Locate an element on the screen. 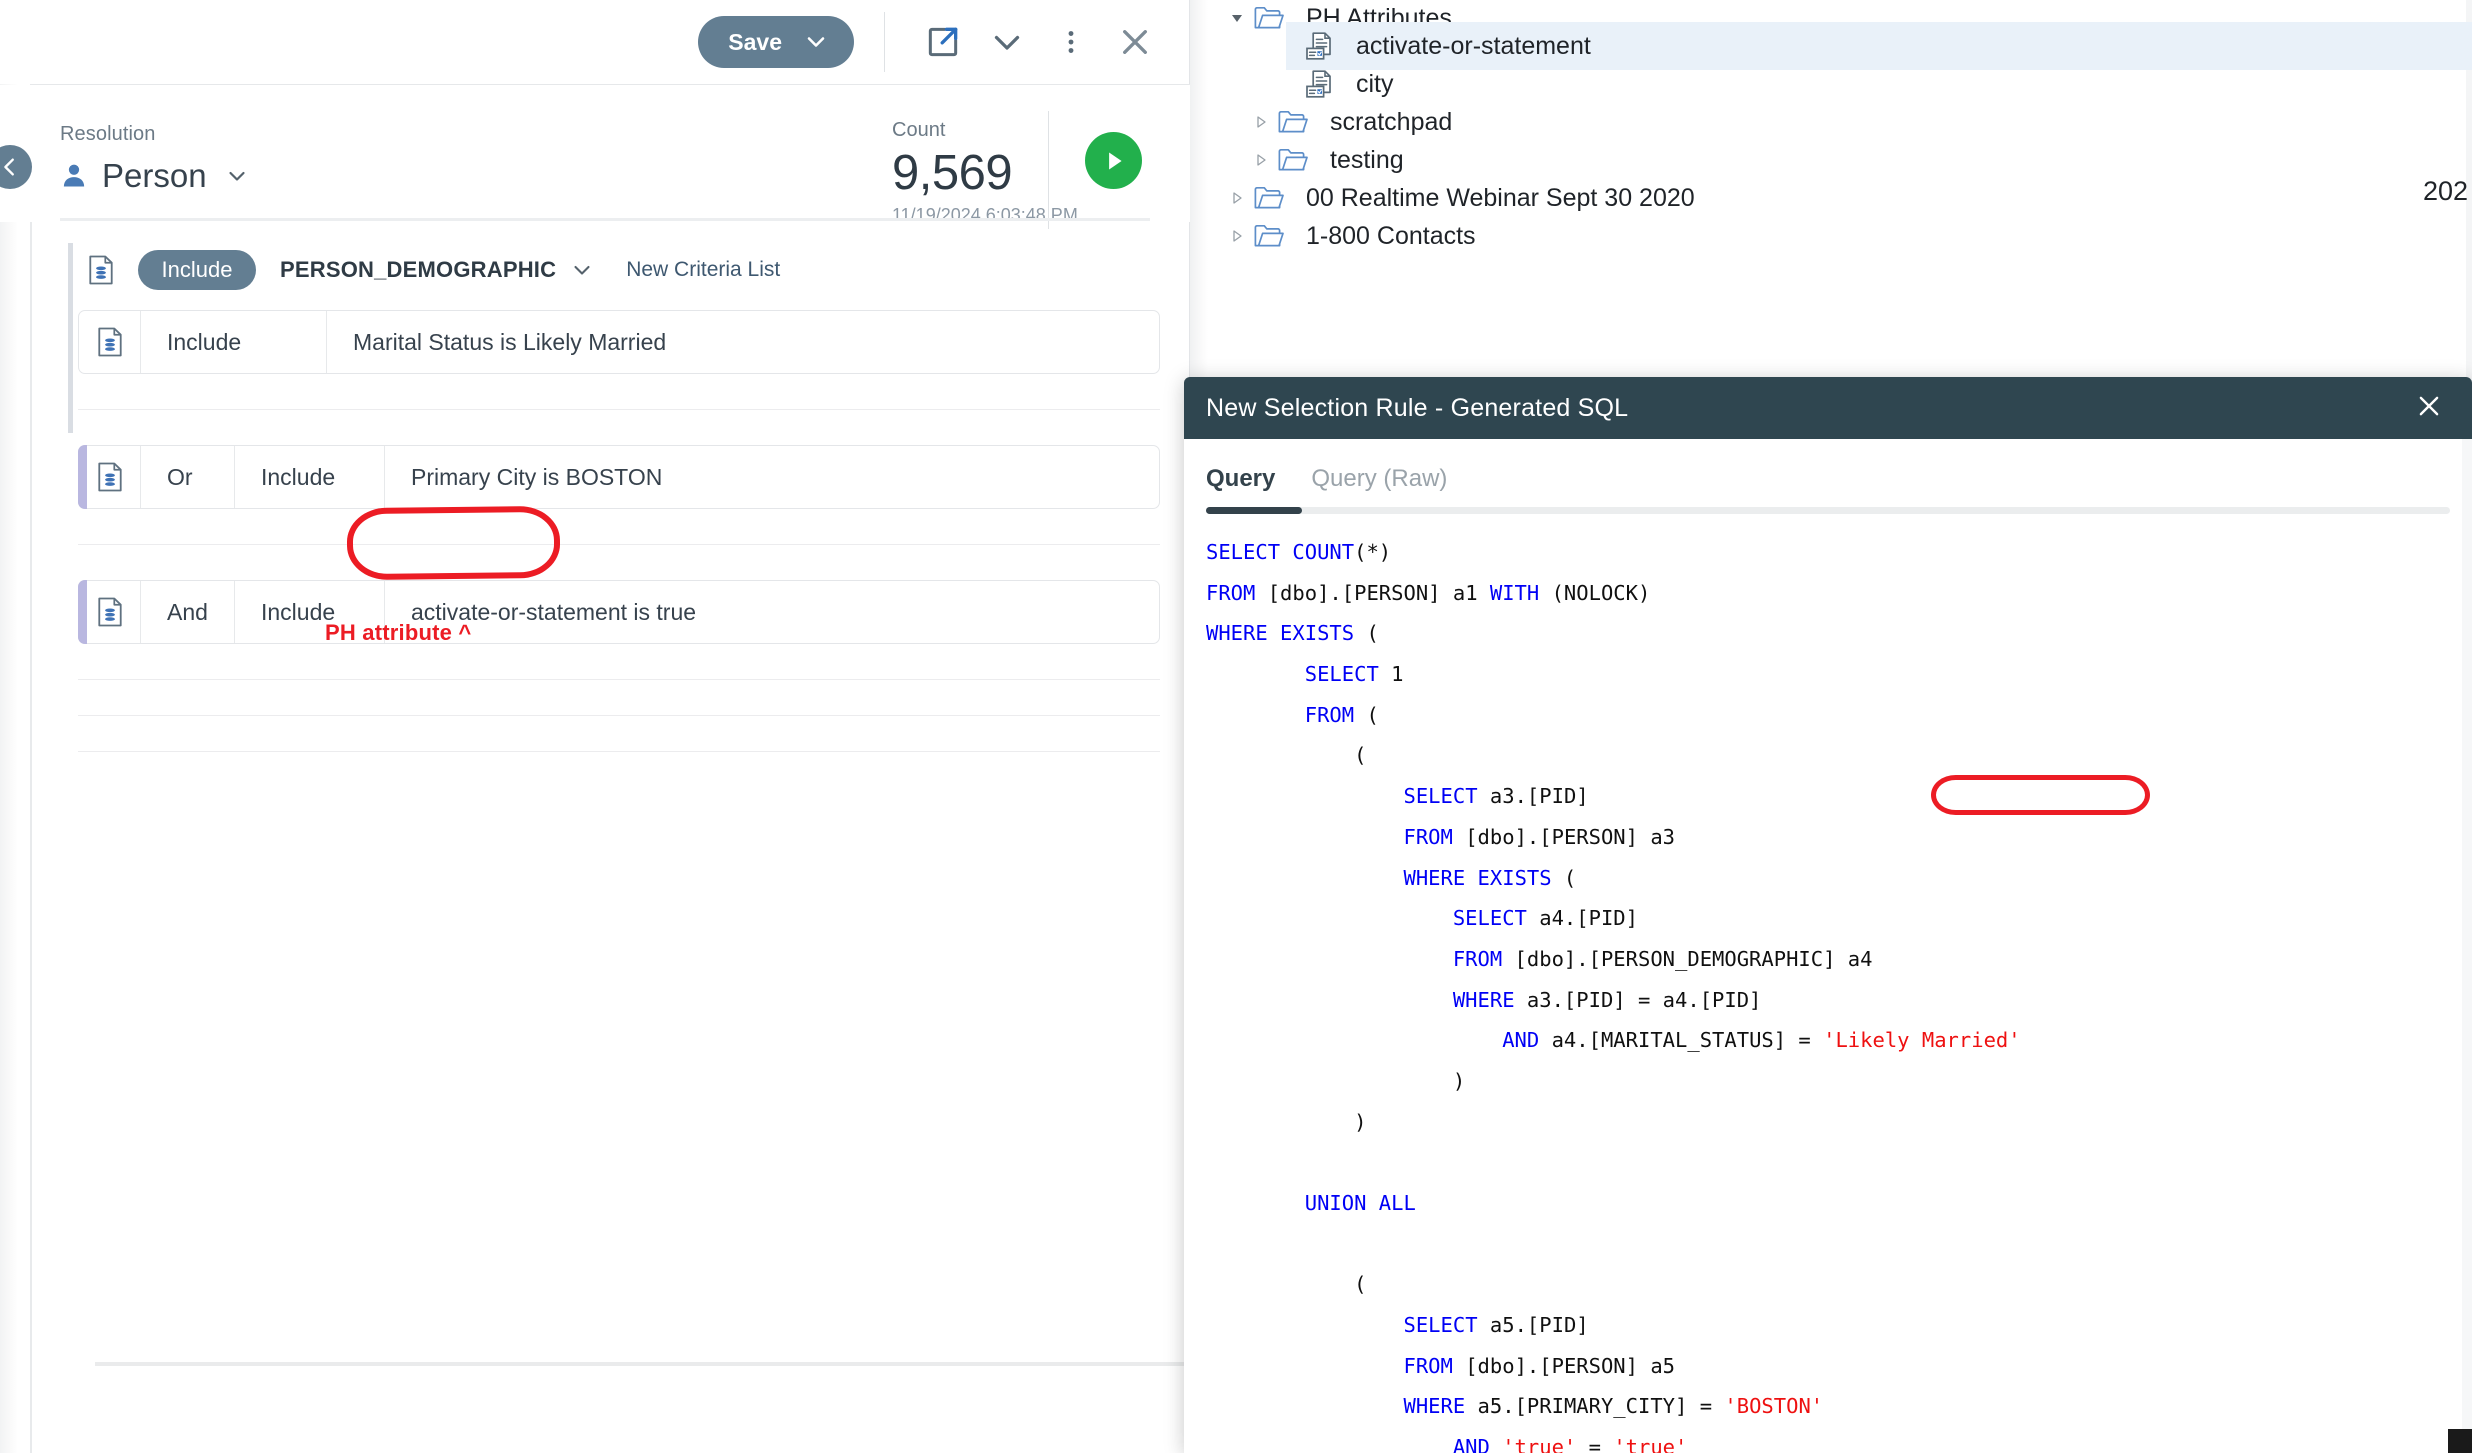 The width and height of the screenshot is (2472, 1453). expand-collapse-caret-down-icon is located at coordinates (1237, 18).